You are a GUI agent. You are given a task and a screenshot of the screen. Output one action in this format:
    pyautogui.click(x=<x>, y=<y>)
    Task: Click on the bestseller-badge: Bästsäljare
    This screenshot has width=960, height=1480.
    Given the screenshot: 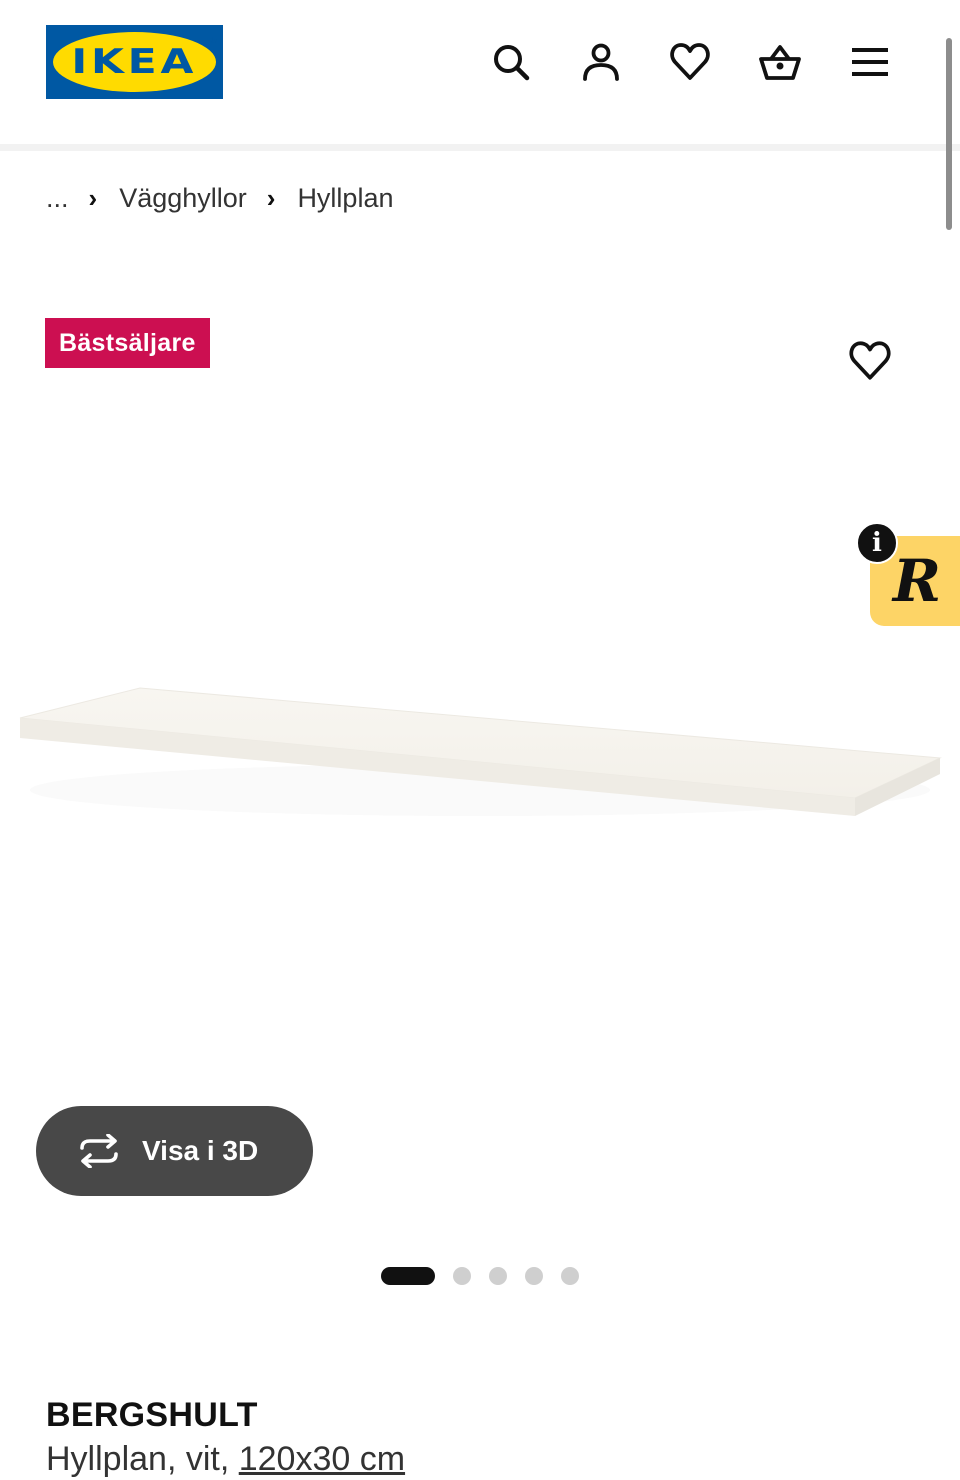 What is the action you would take?
    pyautogui.click(x=127, y=343)
    